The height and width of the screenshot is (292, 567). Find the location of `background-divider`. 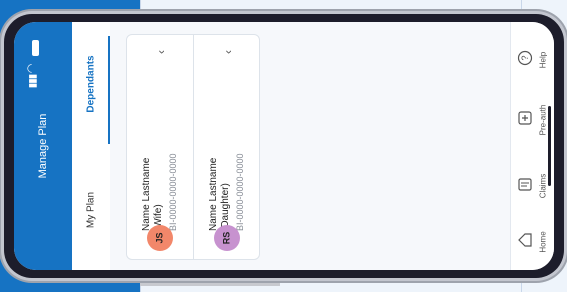

background-divider is located at coordinates (210, 284).